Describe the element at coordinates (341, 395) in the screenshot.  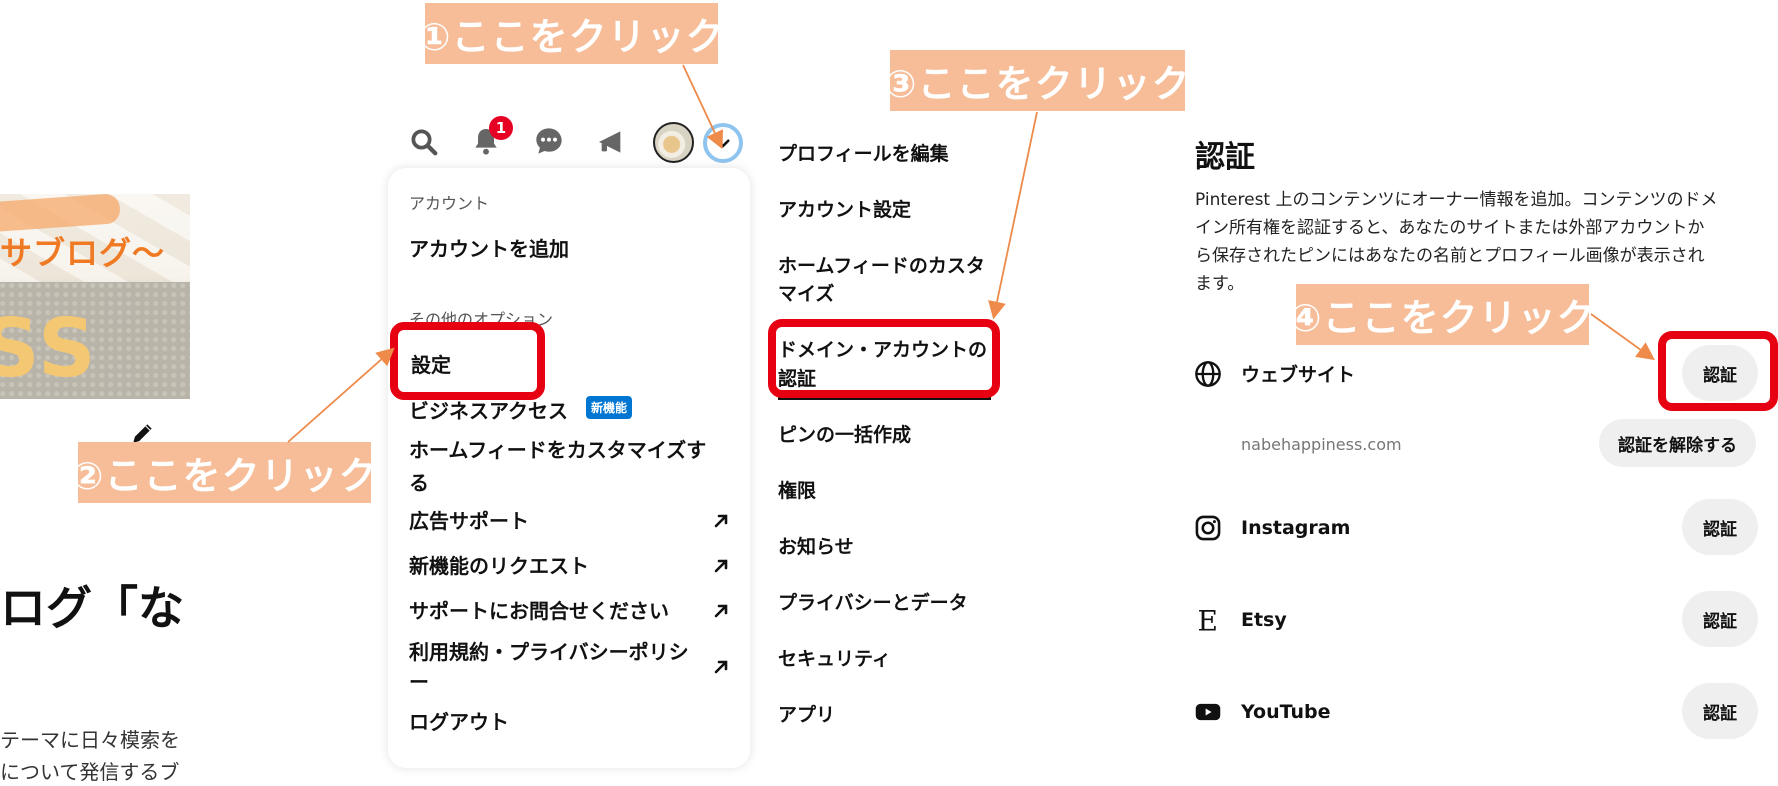
I see `step2-arrow` at that location.